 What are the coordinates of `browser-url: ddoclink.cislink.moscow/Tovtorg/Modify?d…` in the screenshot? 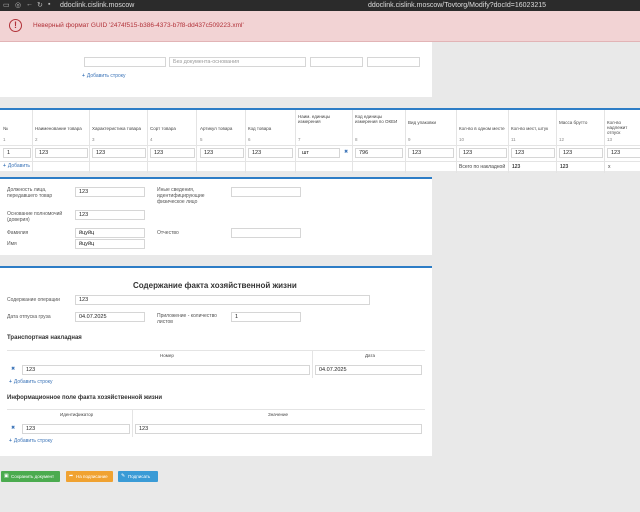 It's located at (457, 5).